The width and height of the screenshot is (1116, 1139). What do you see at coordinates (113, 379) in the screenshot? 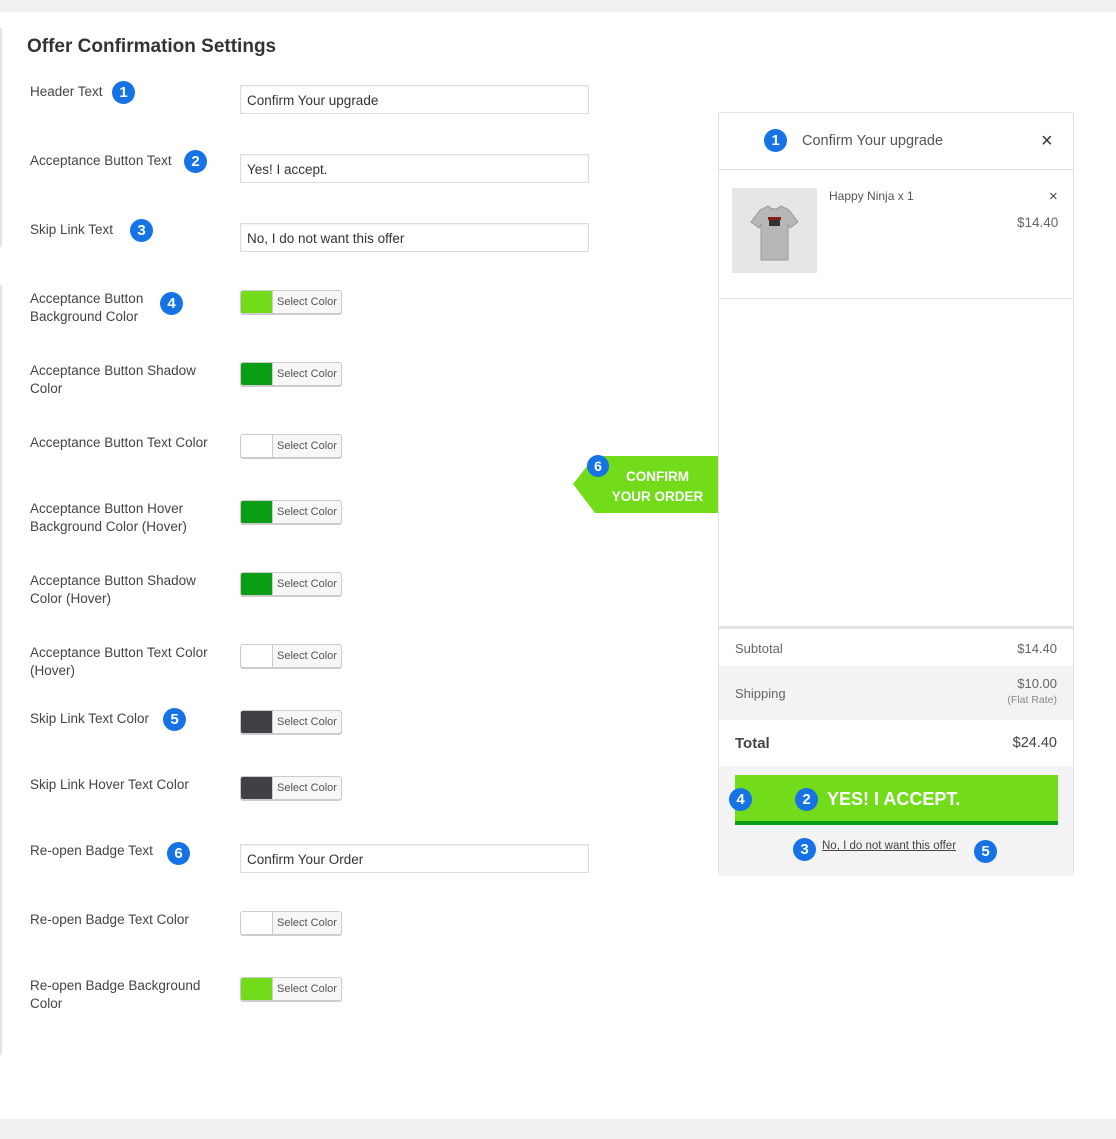
I see `accept-shadow-color-label: Acceptance Button Shadow Color` at bounding box center [113, 379].